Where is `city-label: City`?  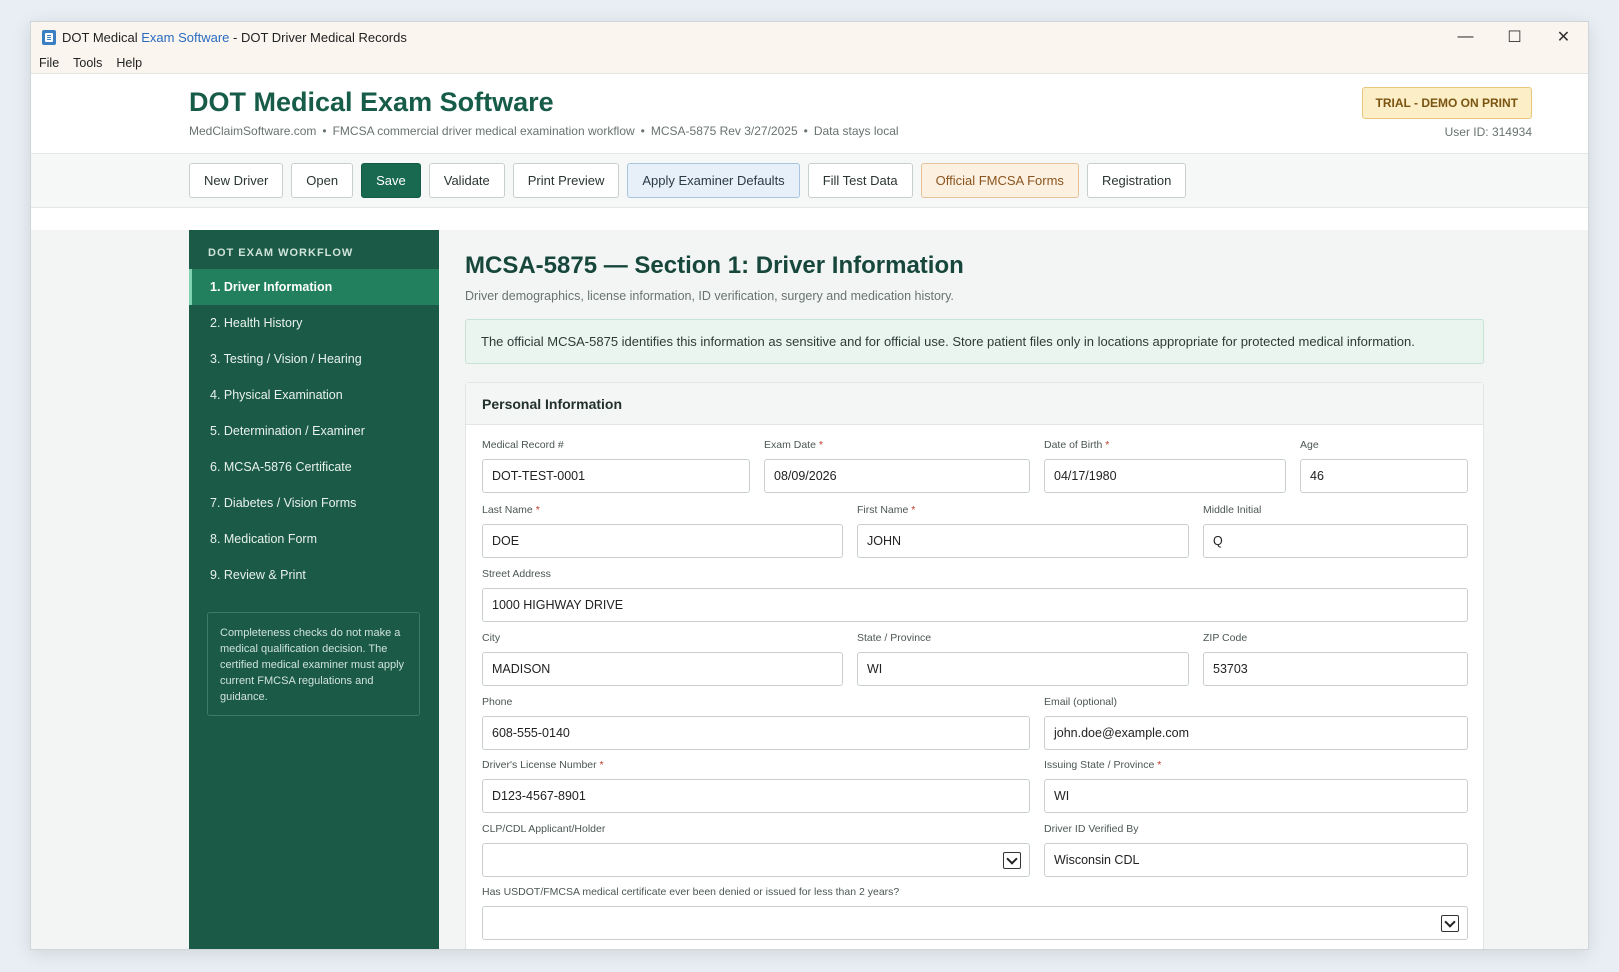
city-label: City is located at coordinates (491, 638).